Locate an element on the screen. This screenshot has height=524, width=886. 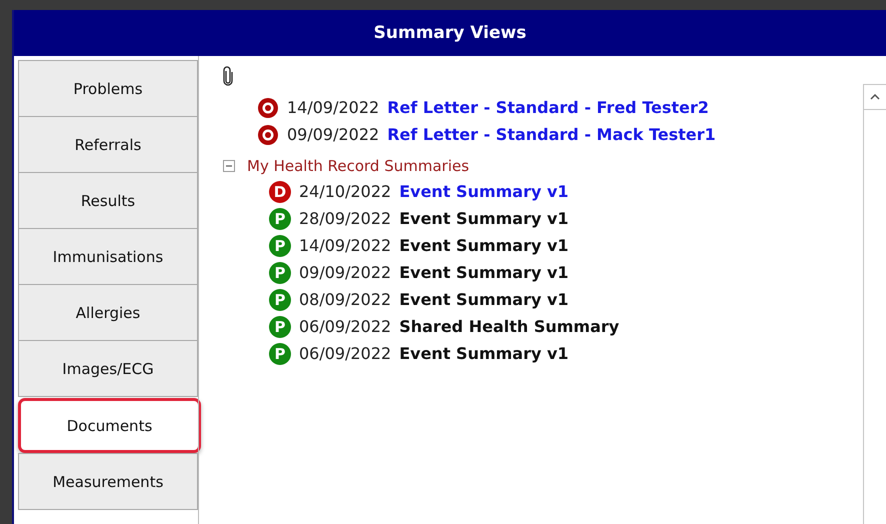
paperclip-icon is located at coordinates (228, 76).